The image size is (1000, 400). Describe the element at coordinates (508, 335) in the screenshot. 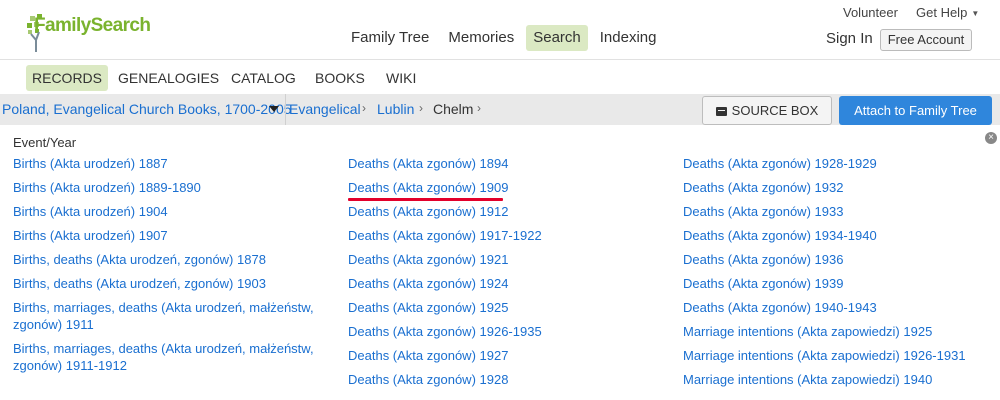

I see `record-link: Deaths (Akta zgonów) 1926-1935` at that location.